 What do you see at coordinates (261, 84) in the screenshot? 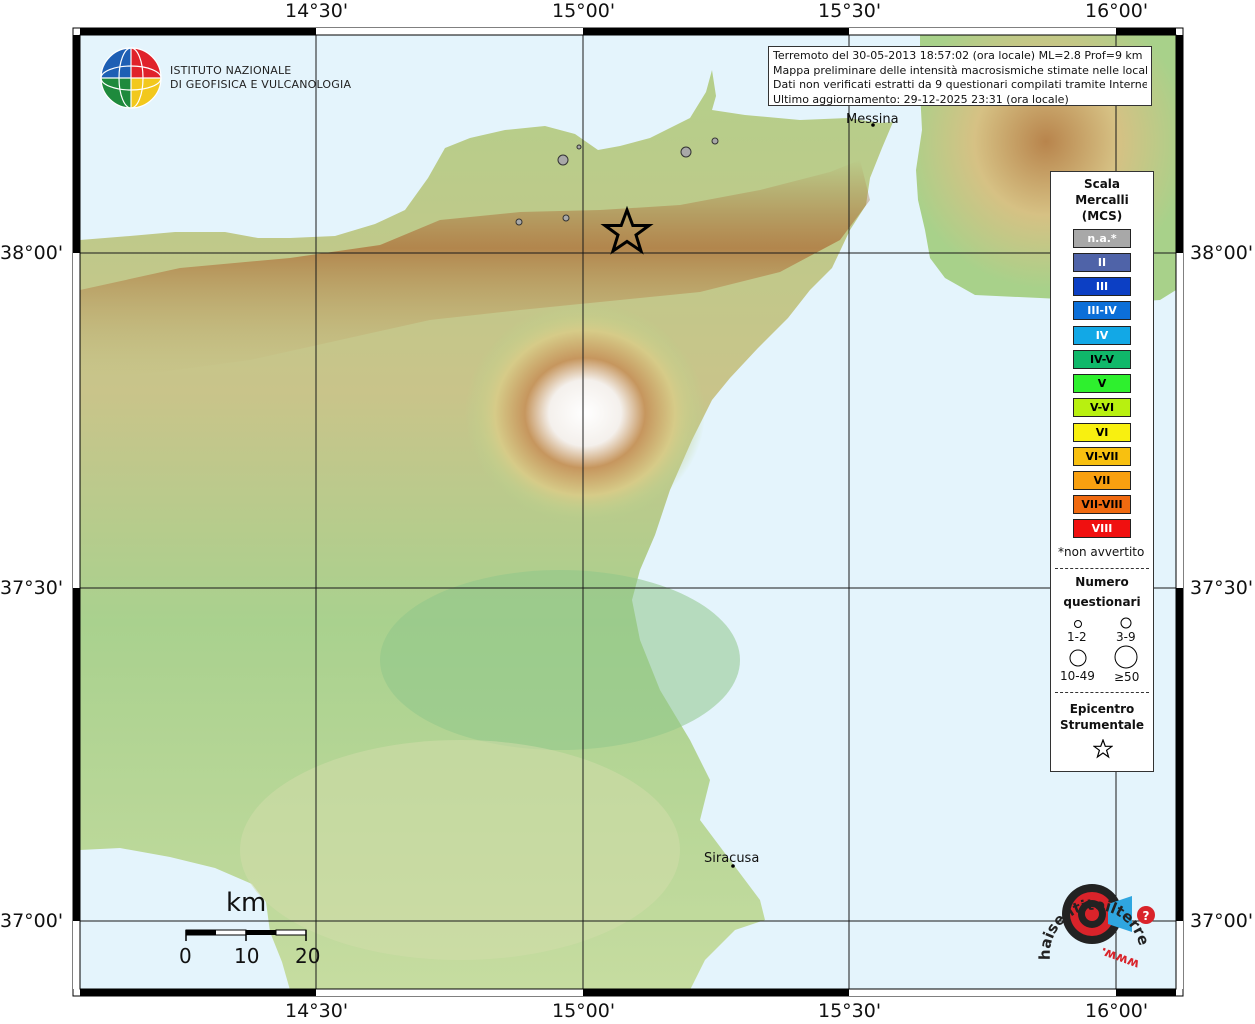
I see `institute-name-line2: DI GEOFISICA E VULCANOLOGIA` at bounding box center [261, 84].